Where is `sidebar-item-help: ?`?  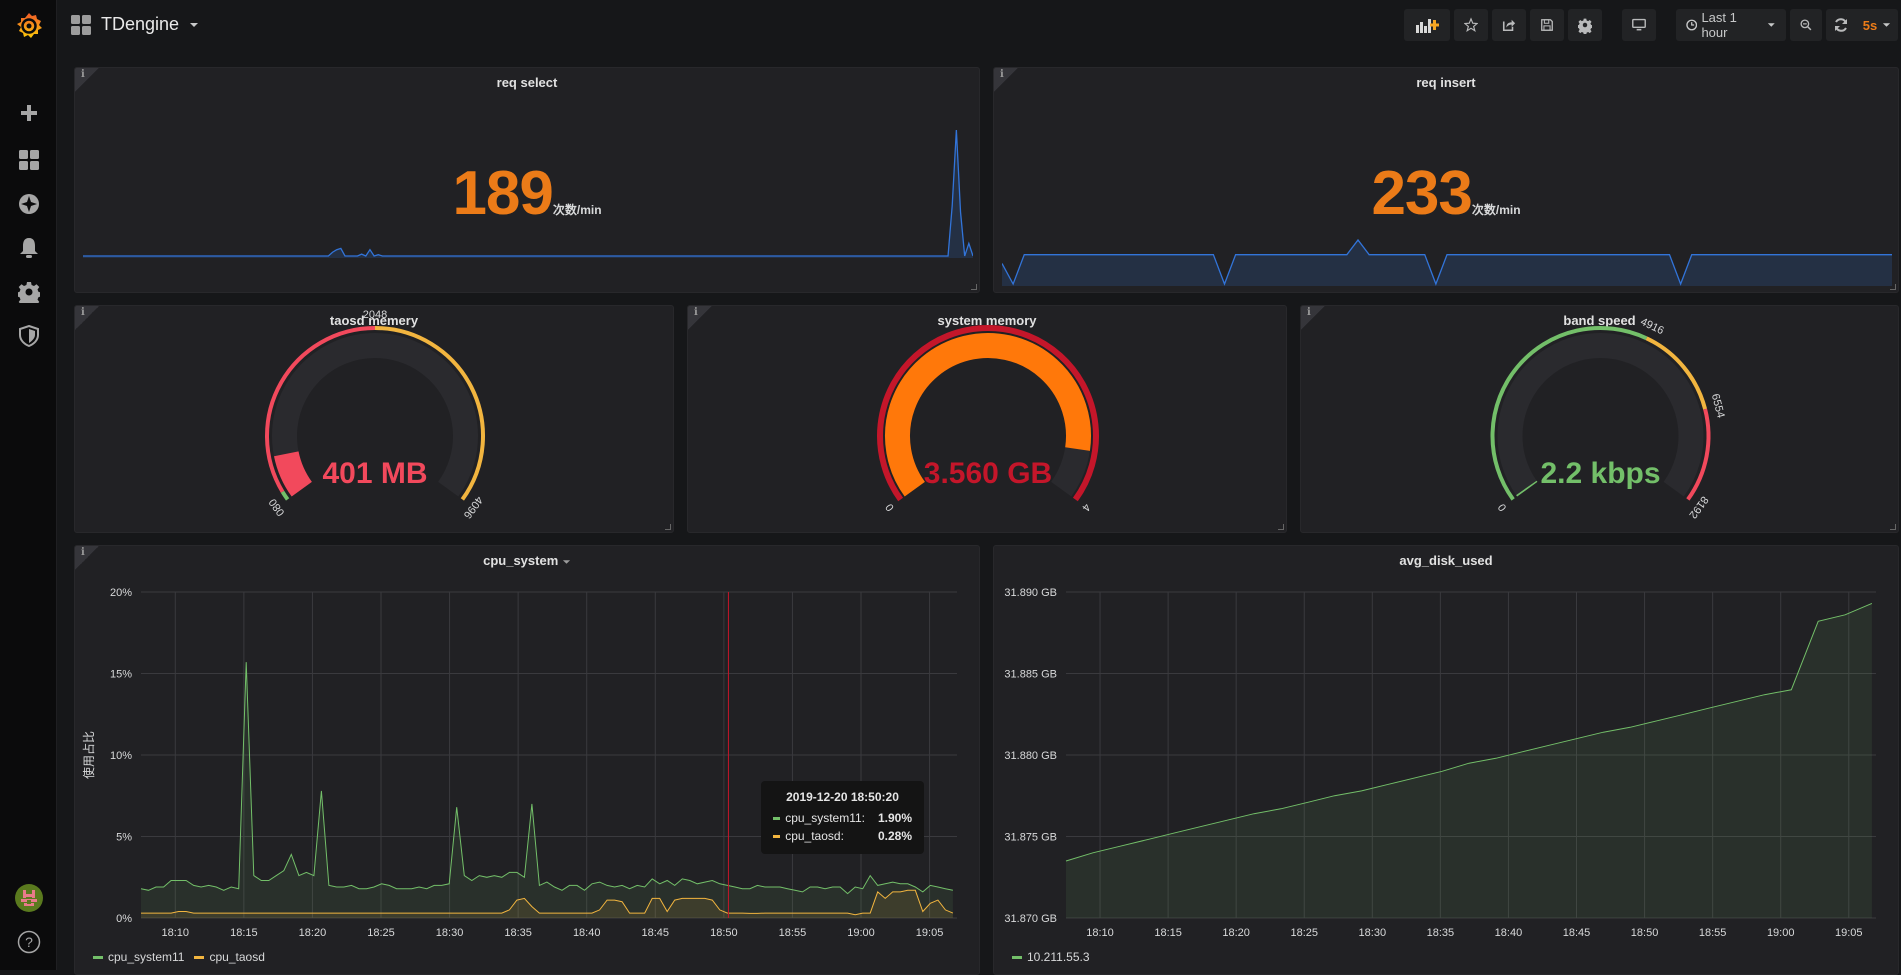
sidebar-item-help: ? is located at coordinates (28, 942).